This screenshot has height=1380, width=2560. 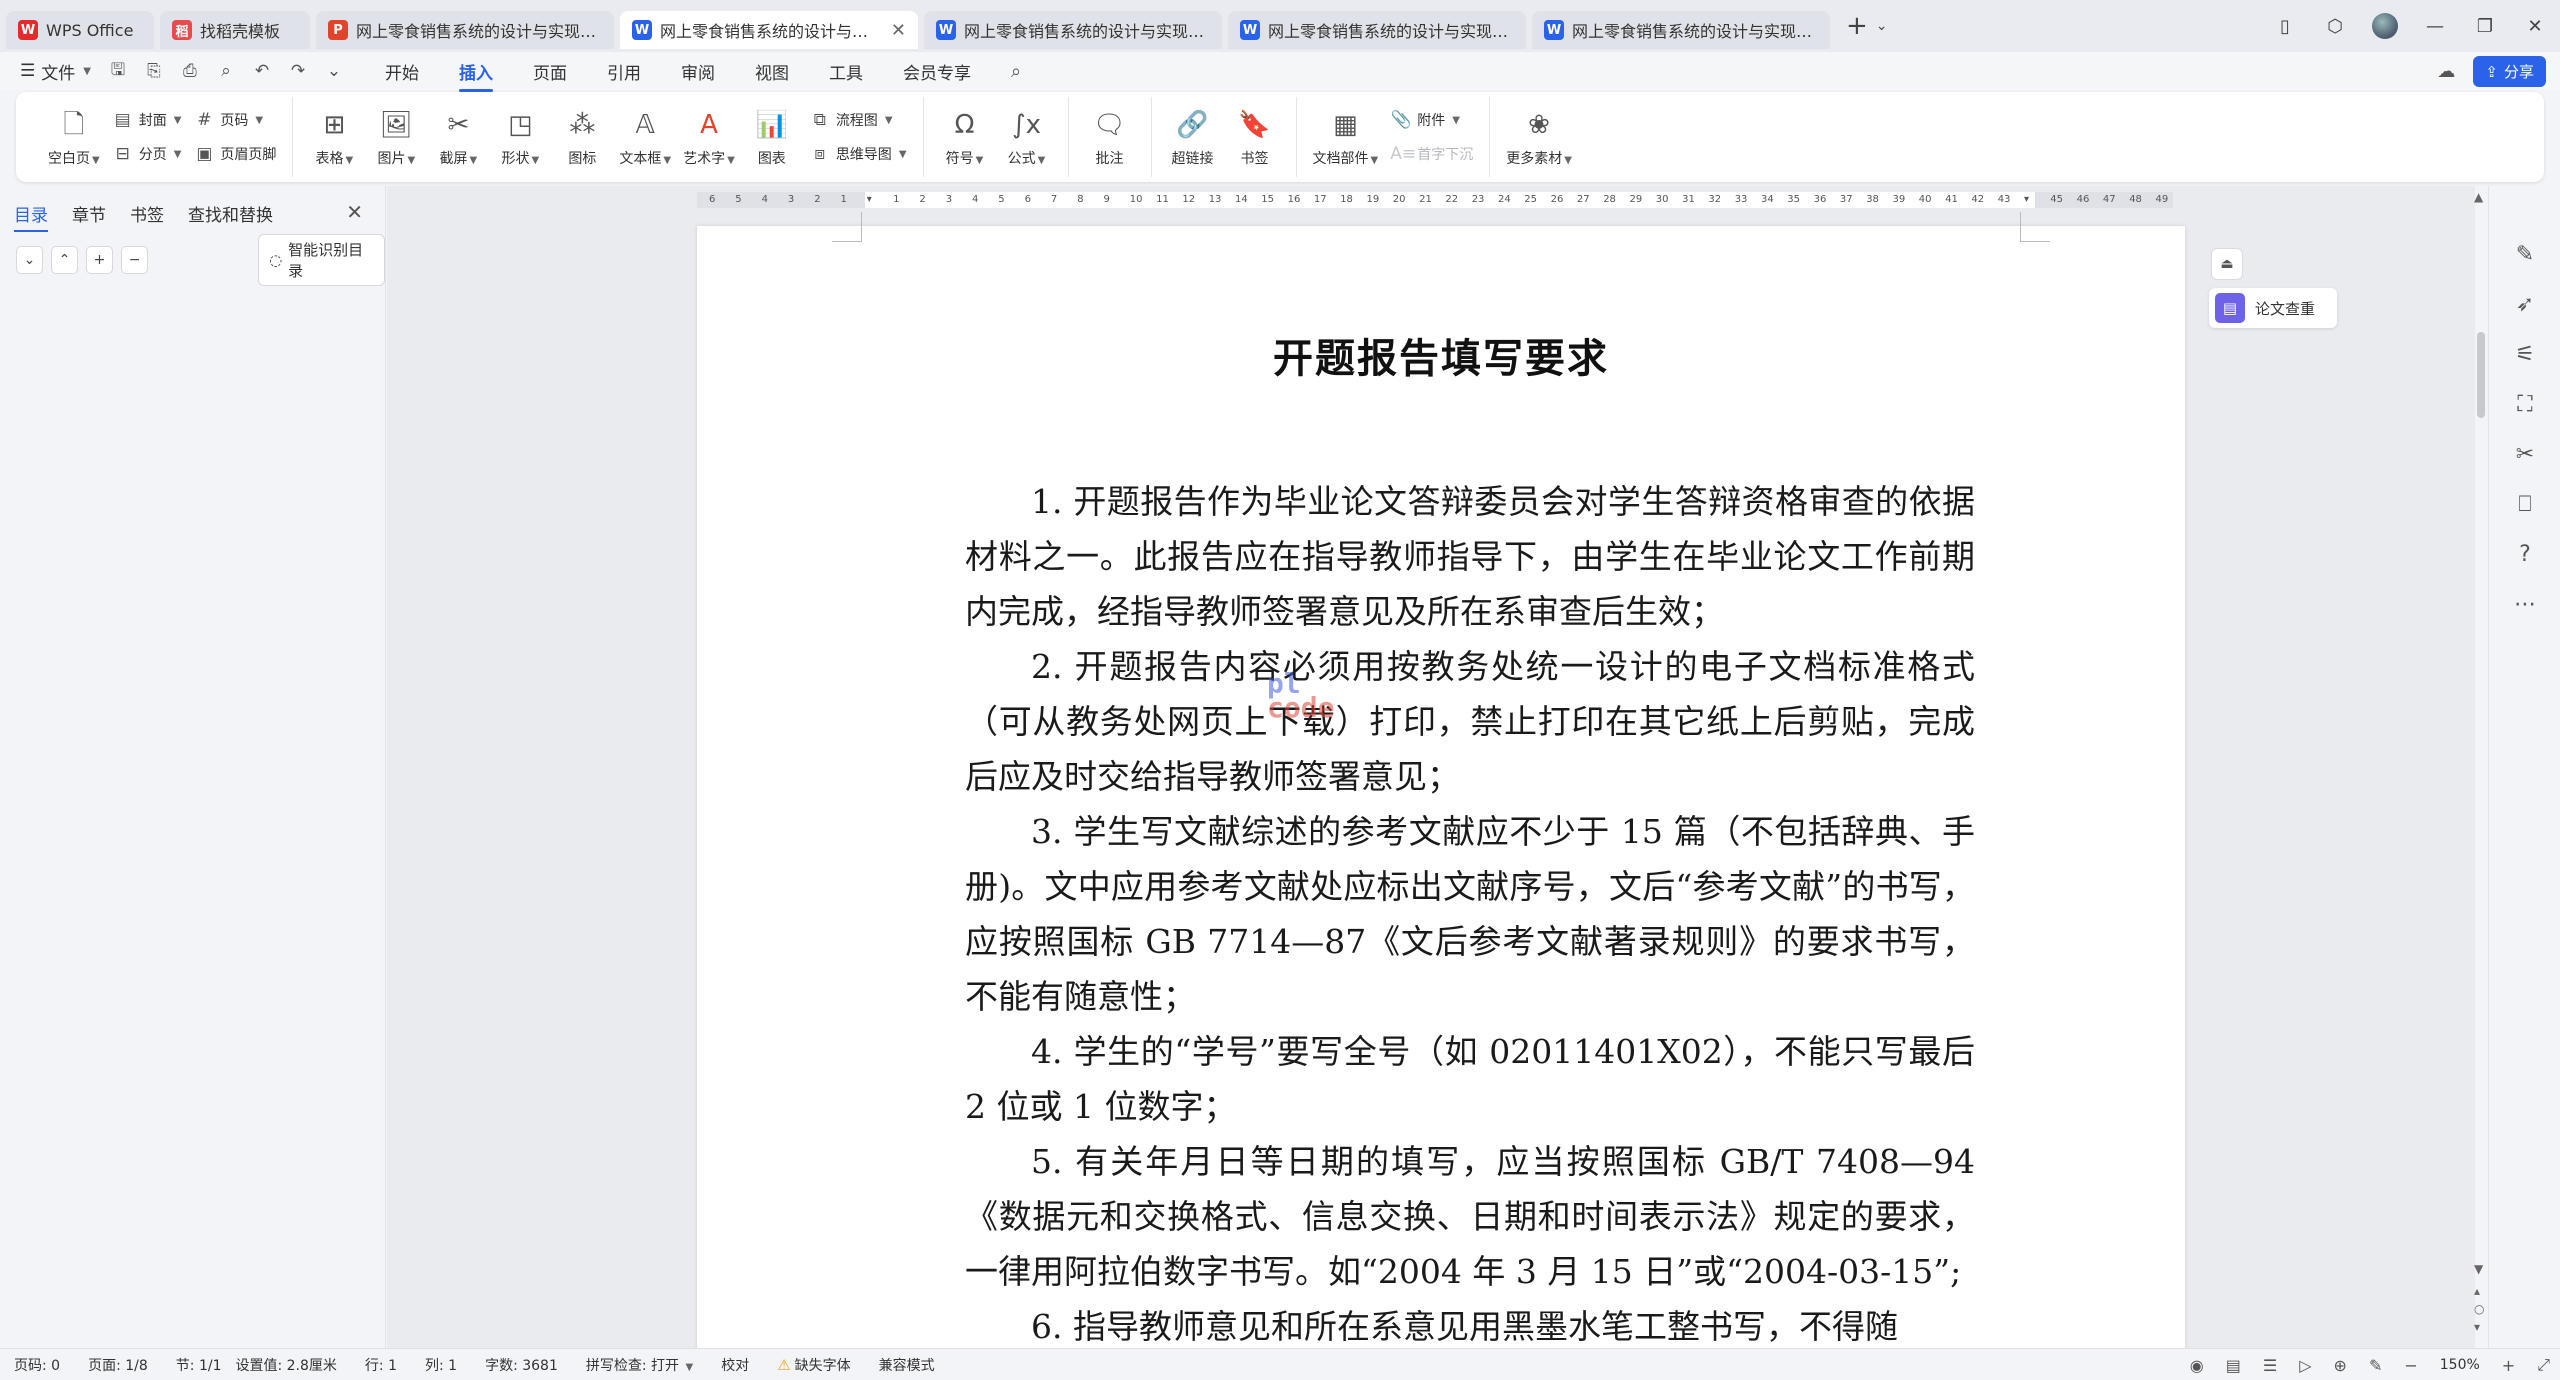 What do you see at coordinates (521, 1365) in the screenshot?
I see `status-word-count: 字数: 3681` at bounding box center [521, 1365].